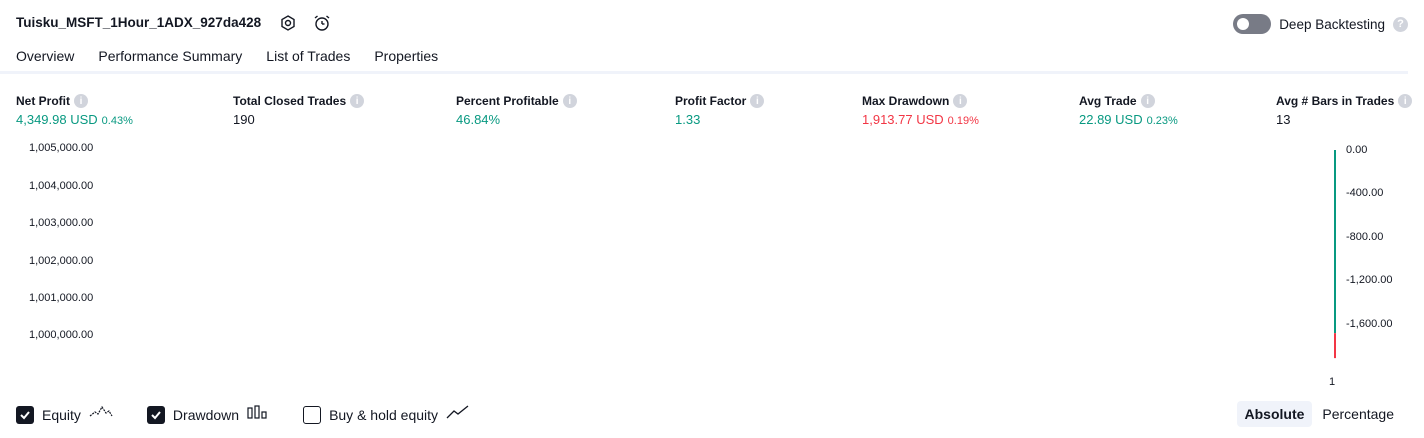  I want to click on legend-drawdown: Drawdown, so click(207, 414).